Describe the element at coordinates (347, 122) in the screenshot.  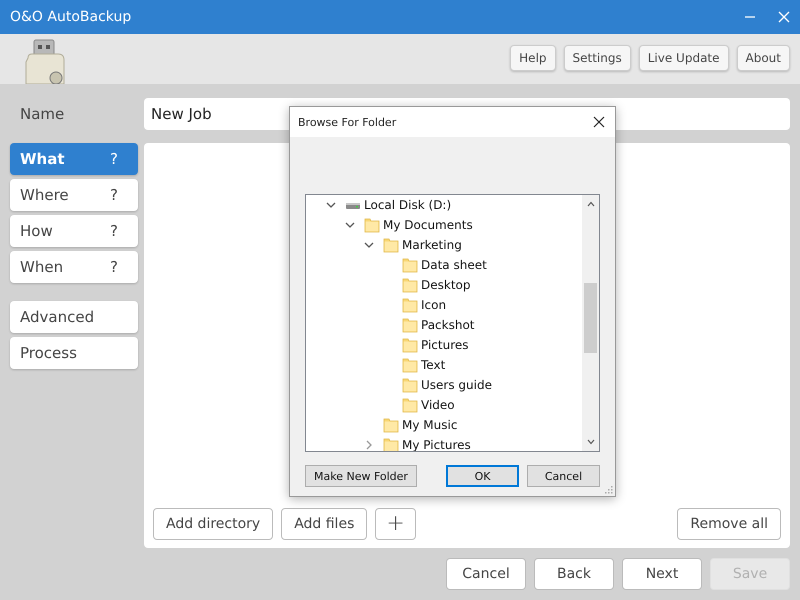
I see `dialog-title: Browse For Folder` at that location.